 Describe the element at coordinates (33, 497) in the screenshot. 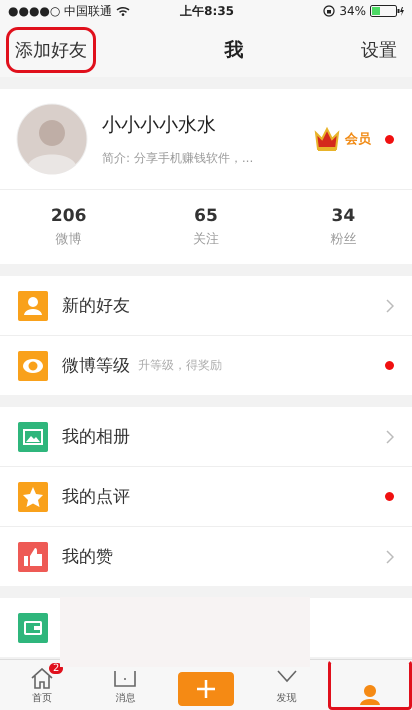

I see `review-icon` at that location.